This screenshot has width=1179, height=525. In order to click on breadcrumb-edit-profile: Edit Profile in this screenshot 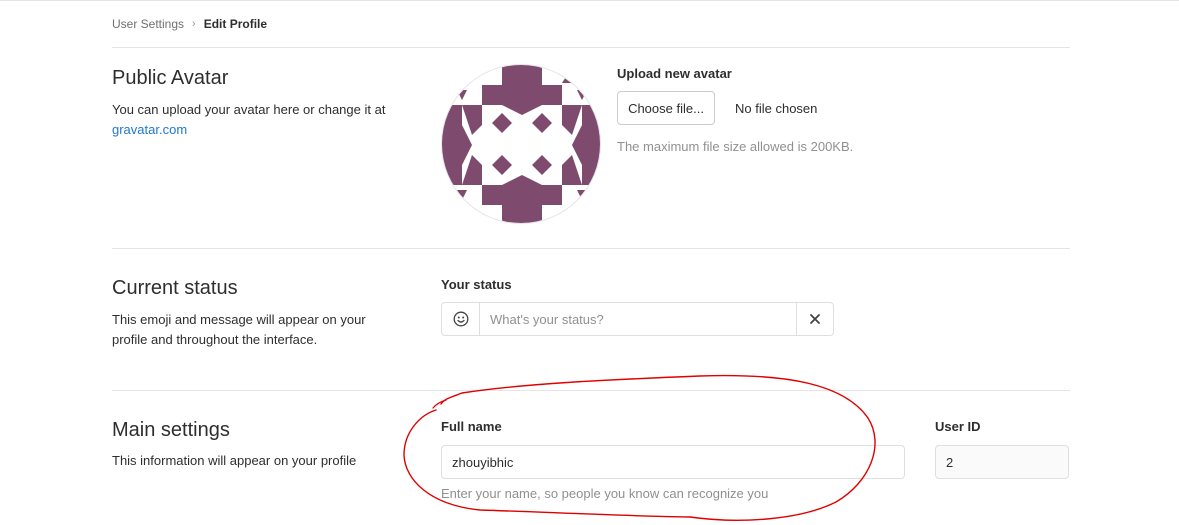, I will do `click(235, 24)`.